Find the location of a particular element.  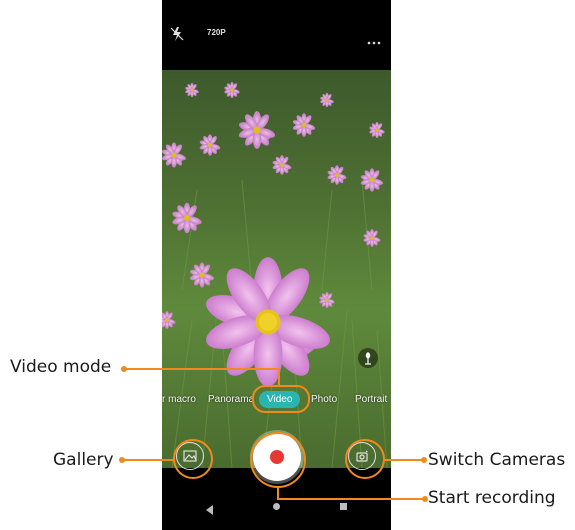

camera-top-bar: 720P is located at coordinates (276, 35).